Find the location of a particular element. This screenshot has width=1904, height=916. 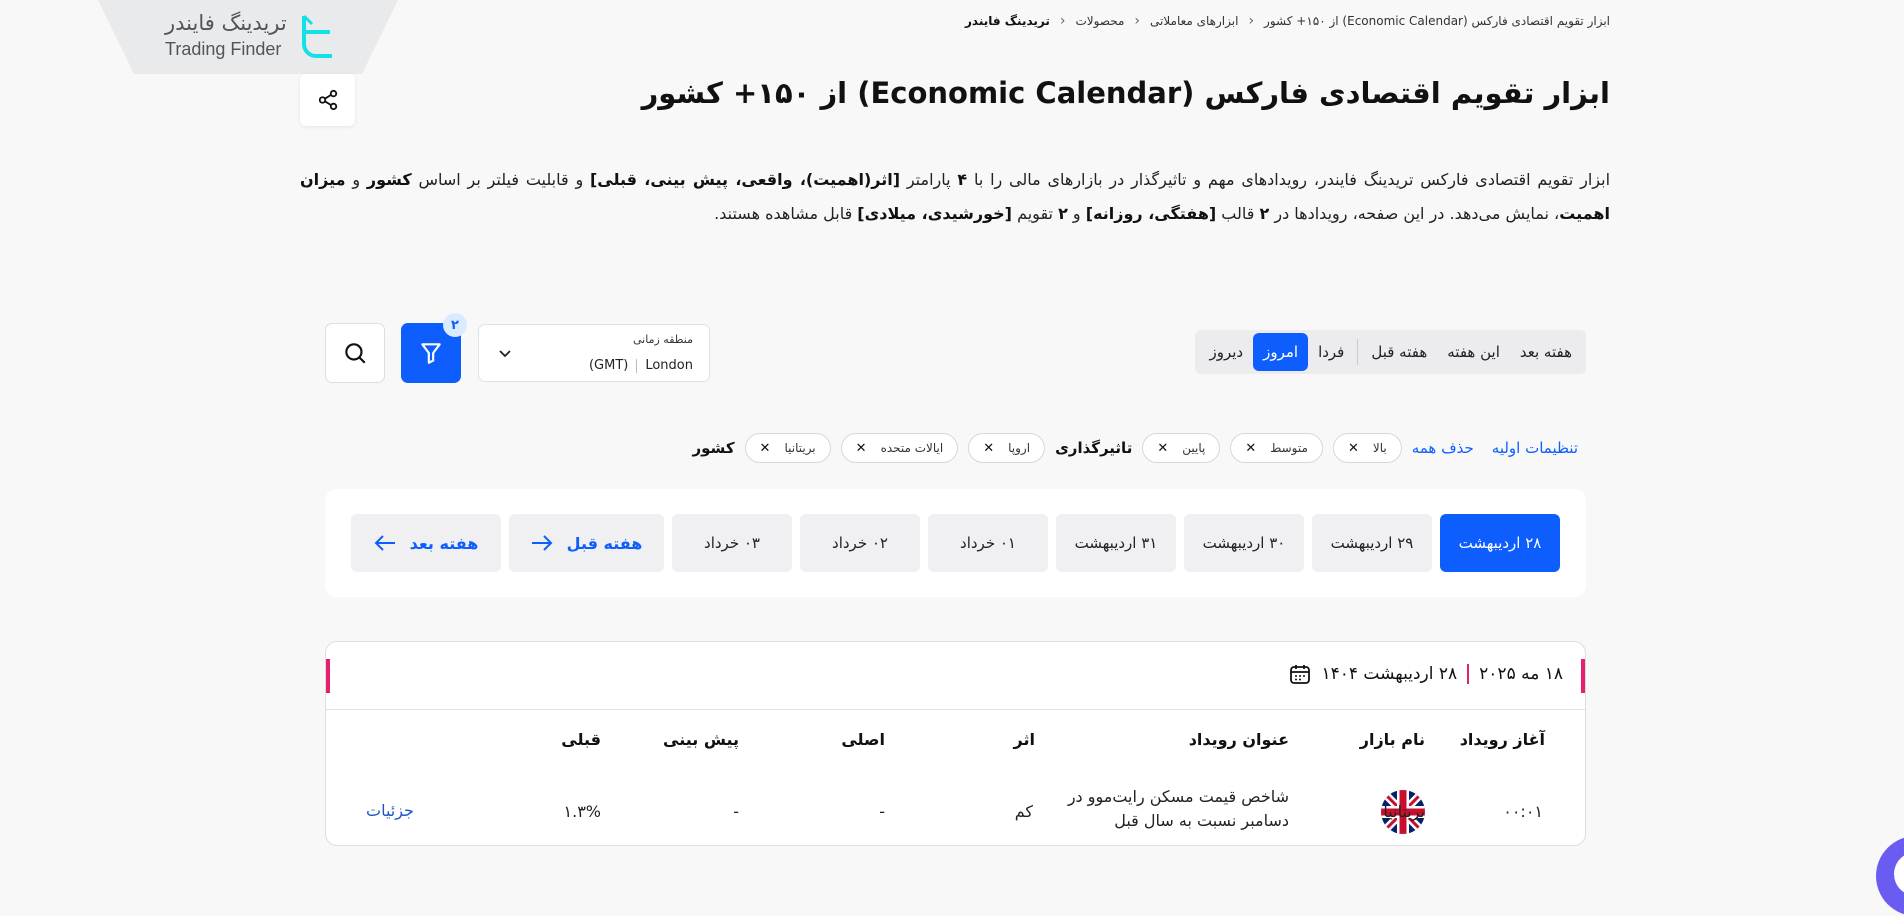

event-actual: - is located at coordinates (882, 811).